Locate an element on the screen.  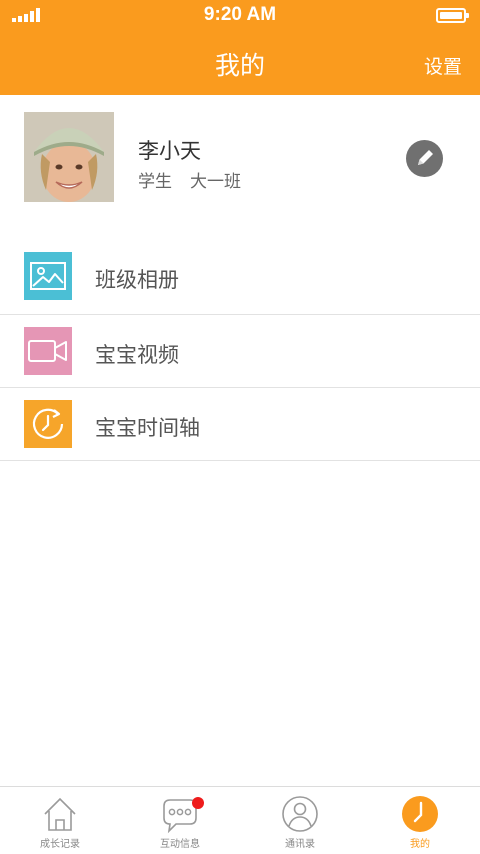
tab-label: 我的 is located at coordinates (420, 844).